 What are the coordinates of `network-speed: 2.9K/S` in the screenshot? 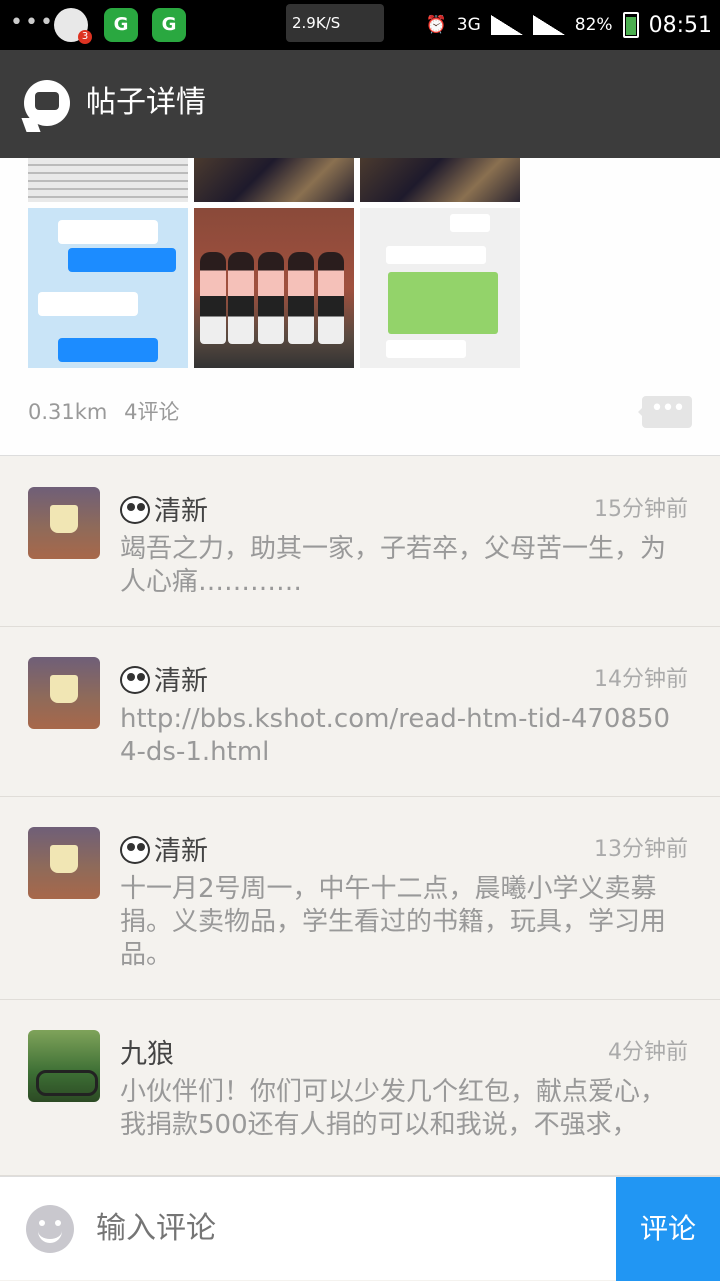 It's located at (335, 23).